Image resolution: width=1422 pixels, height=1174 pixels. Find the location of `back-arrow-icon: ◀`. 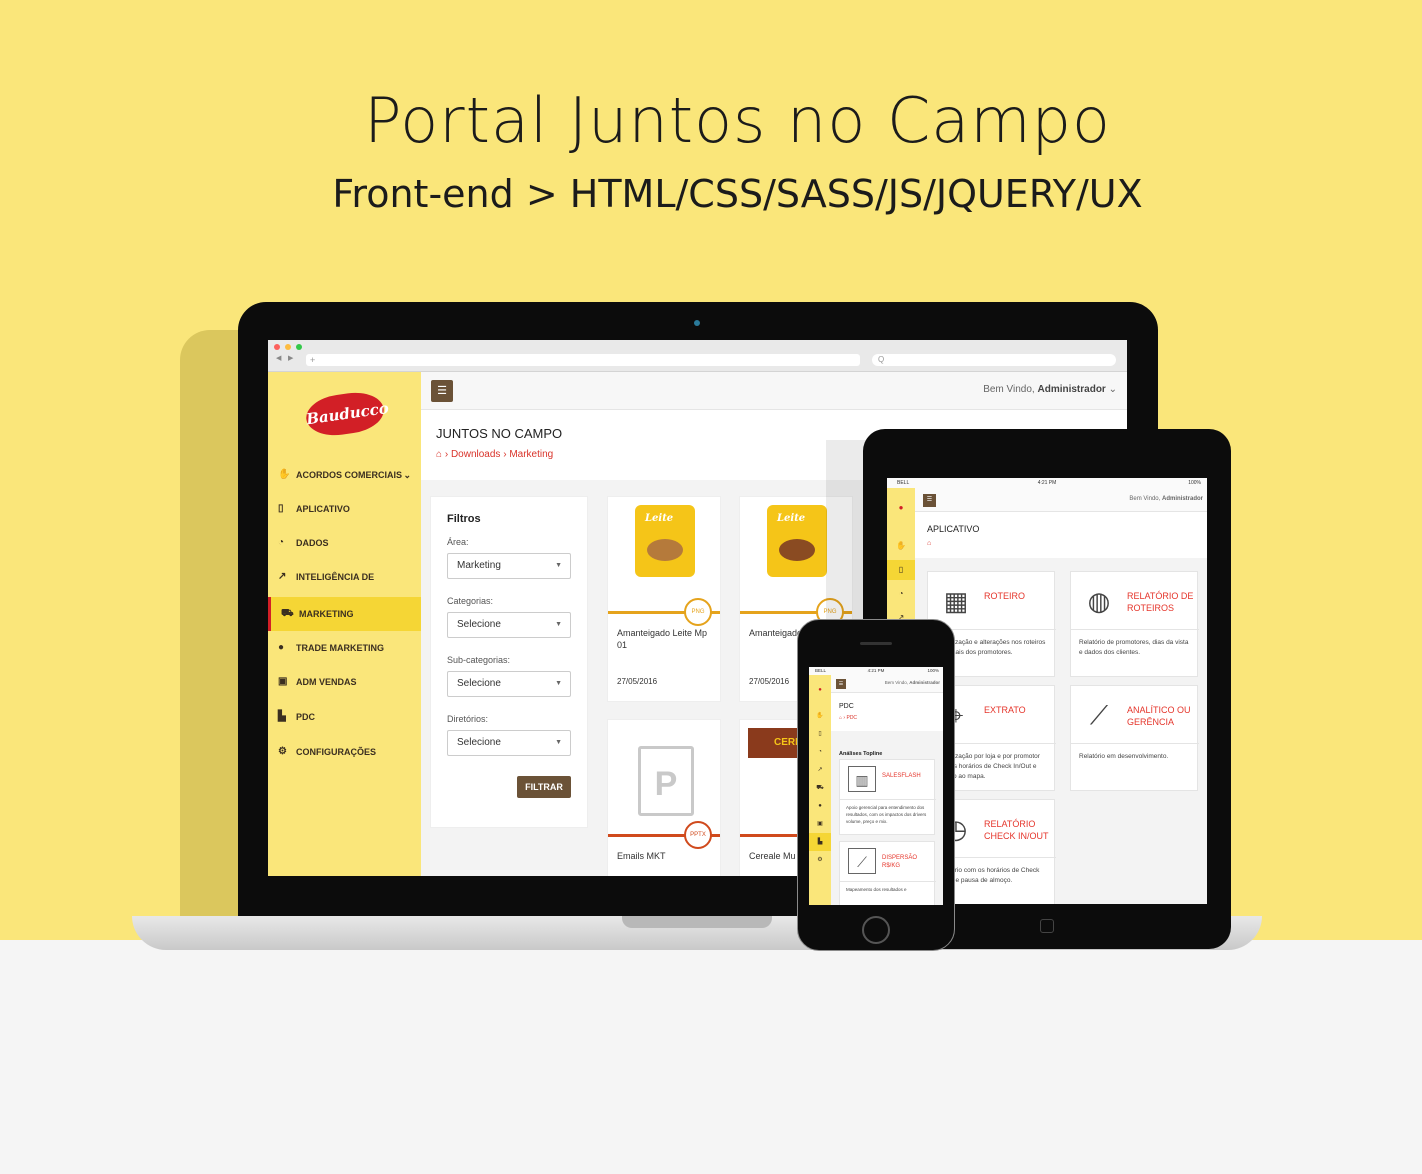

back-arrow-icon: ◀ is located at coordinates (278, 358).